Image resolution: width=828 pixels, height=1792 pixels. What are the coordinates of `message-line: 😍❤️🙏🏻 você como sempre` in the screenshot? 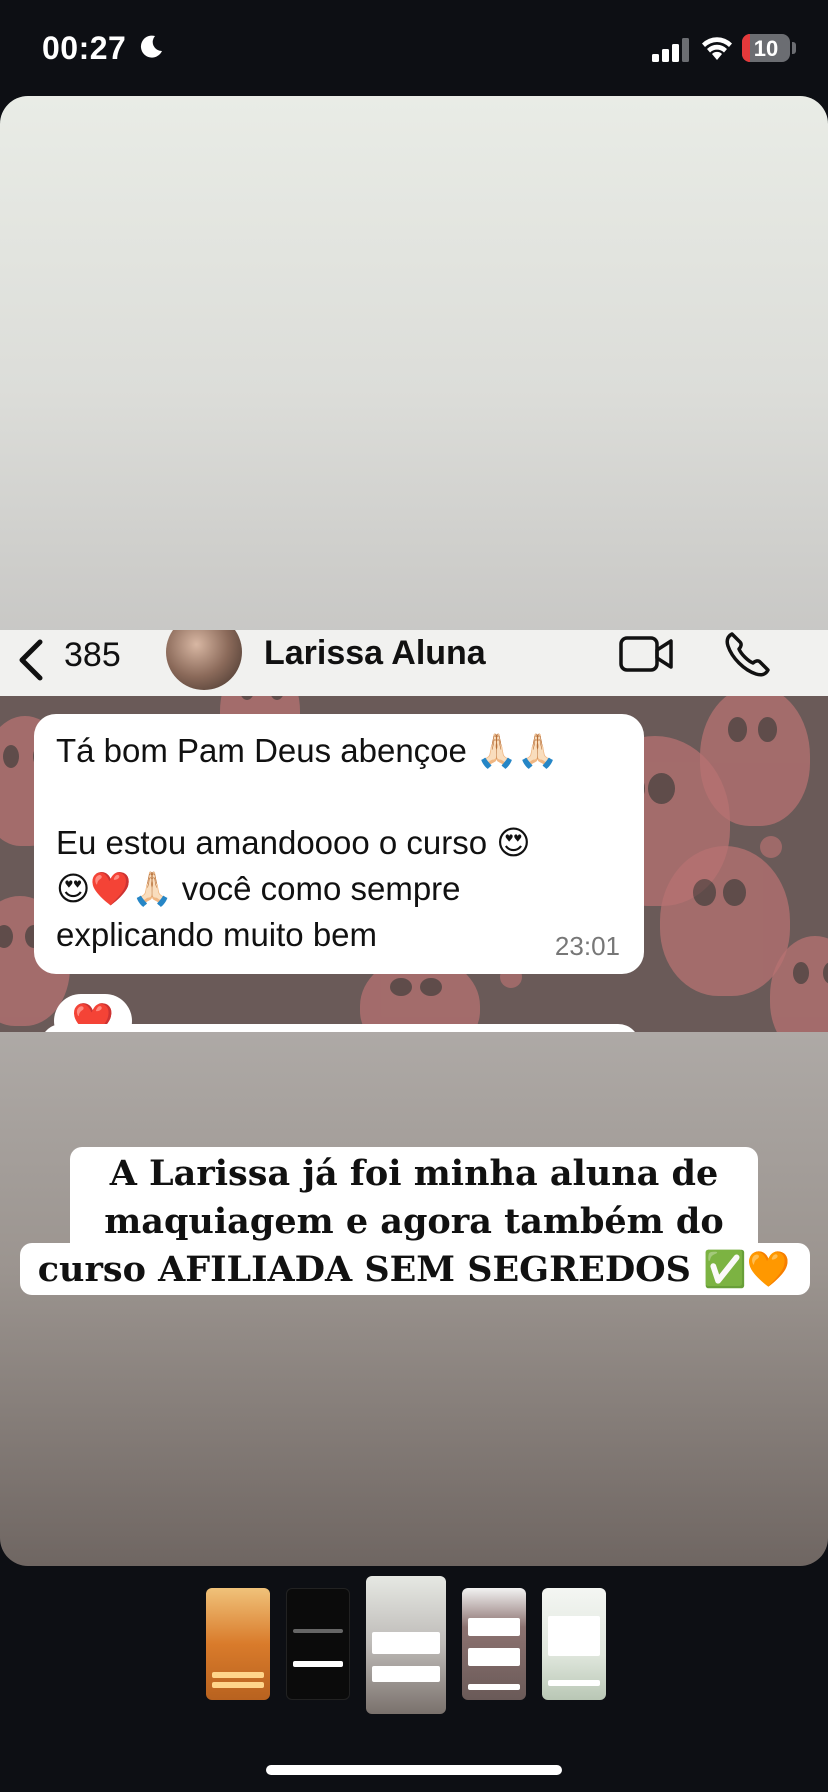 It's located at (258, 888).